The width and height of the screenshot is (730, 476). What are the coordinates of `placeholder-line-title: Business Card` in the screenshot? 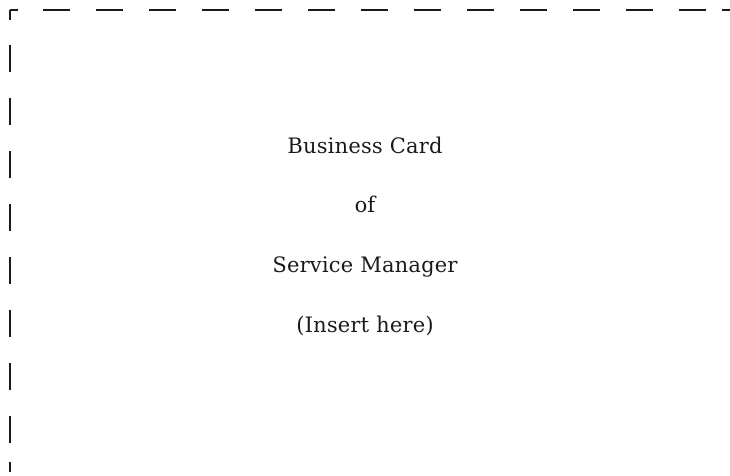 It's located at (365, 146).